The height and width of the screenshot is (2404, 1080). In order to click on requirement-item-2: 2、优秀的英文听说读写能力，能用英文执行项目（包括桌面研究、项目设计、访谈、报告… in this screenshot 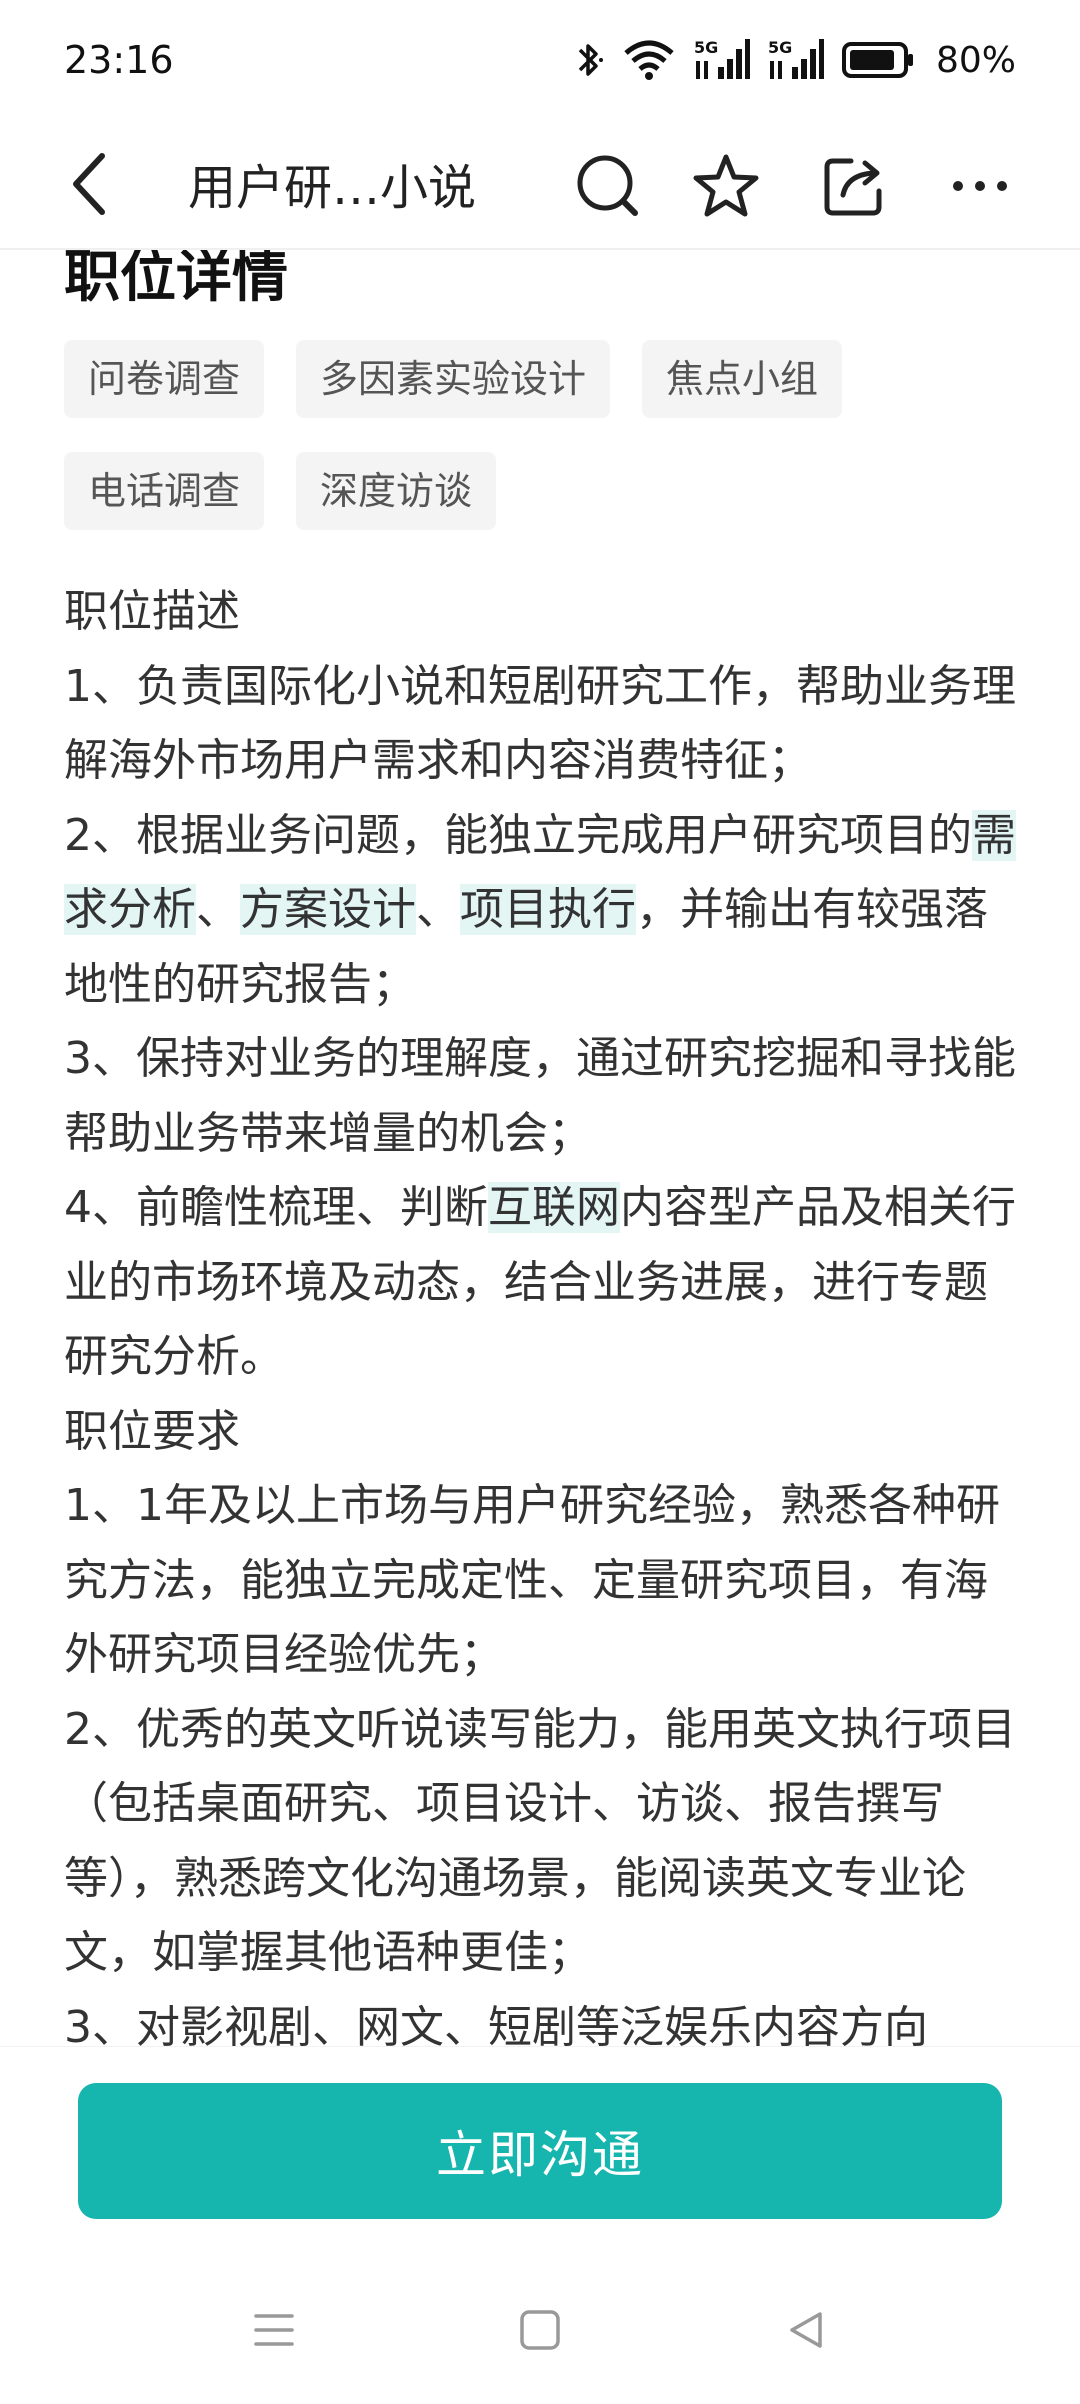, I will do `click(540, 1841)`.